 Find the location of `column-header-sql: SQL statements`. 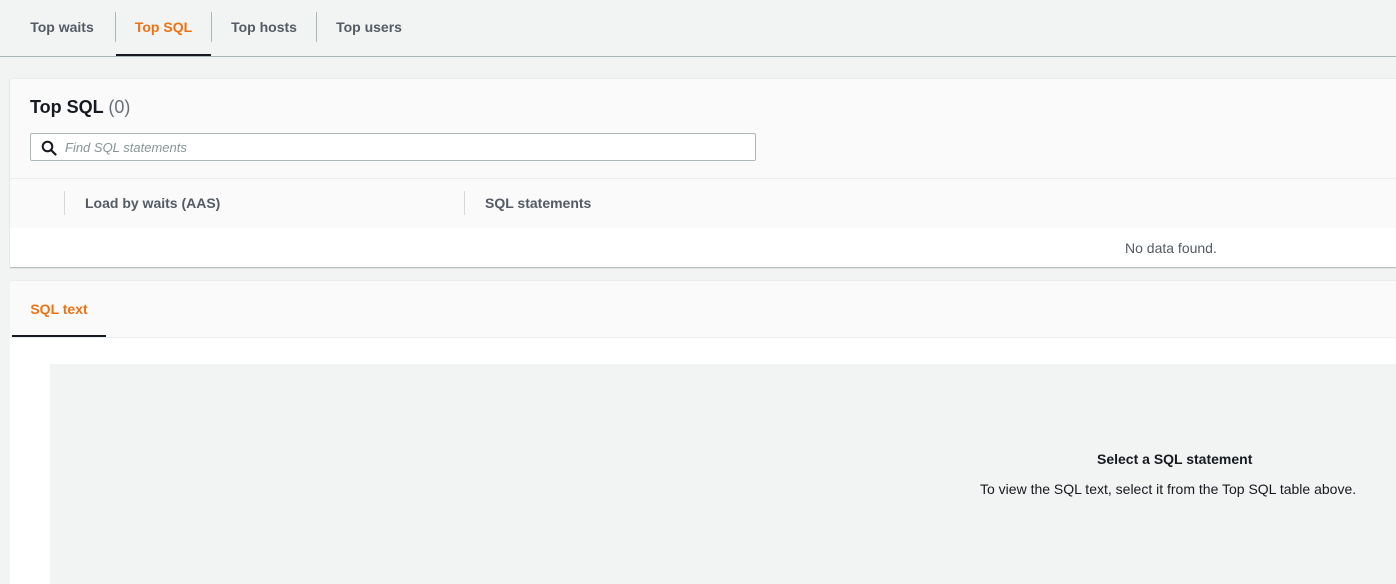

column-header-sql: SQL statements is located at coordinates (538, 203).